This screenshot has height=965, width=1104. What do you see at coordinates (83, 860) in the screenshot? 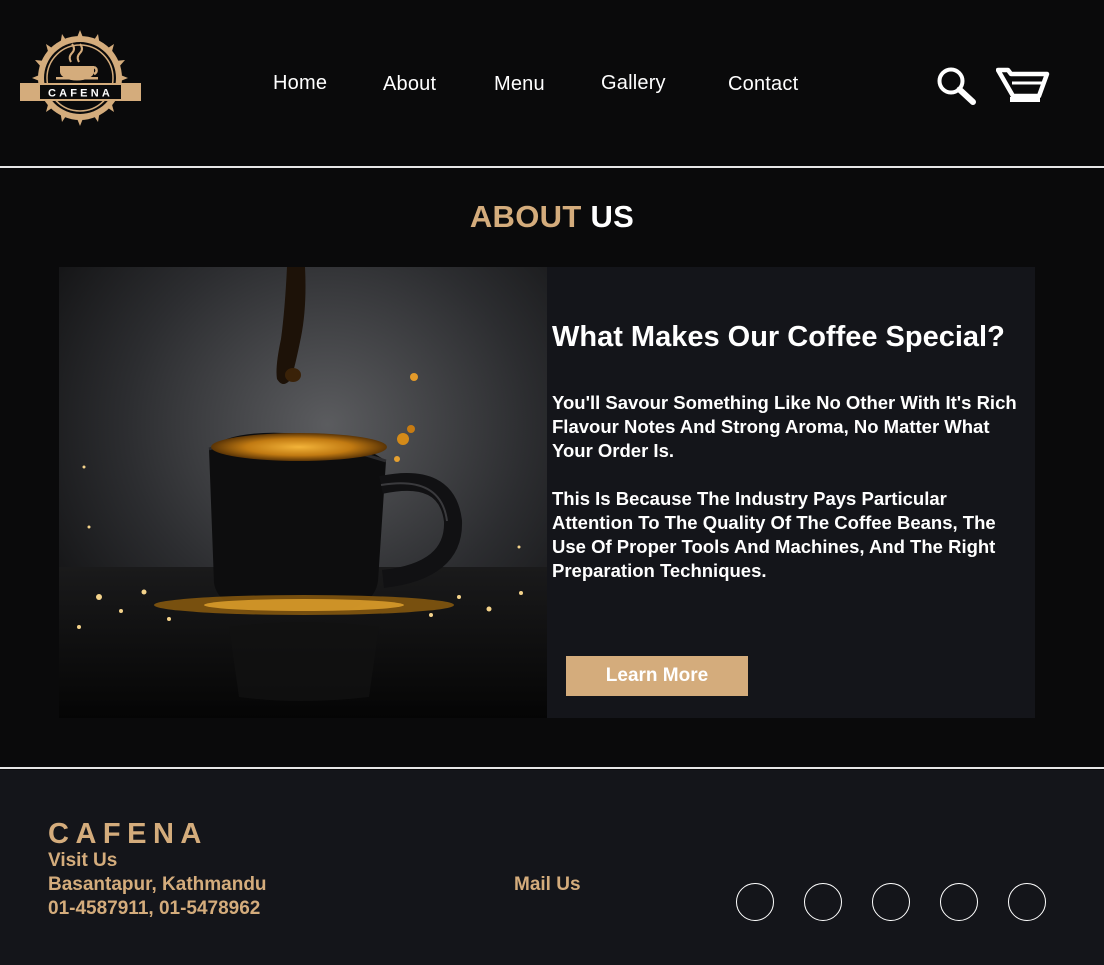
I see `visit-us-label: Visit Us` at bounding box center [83, 860].